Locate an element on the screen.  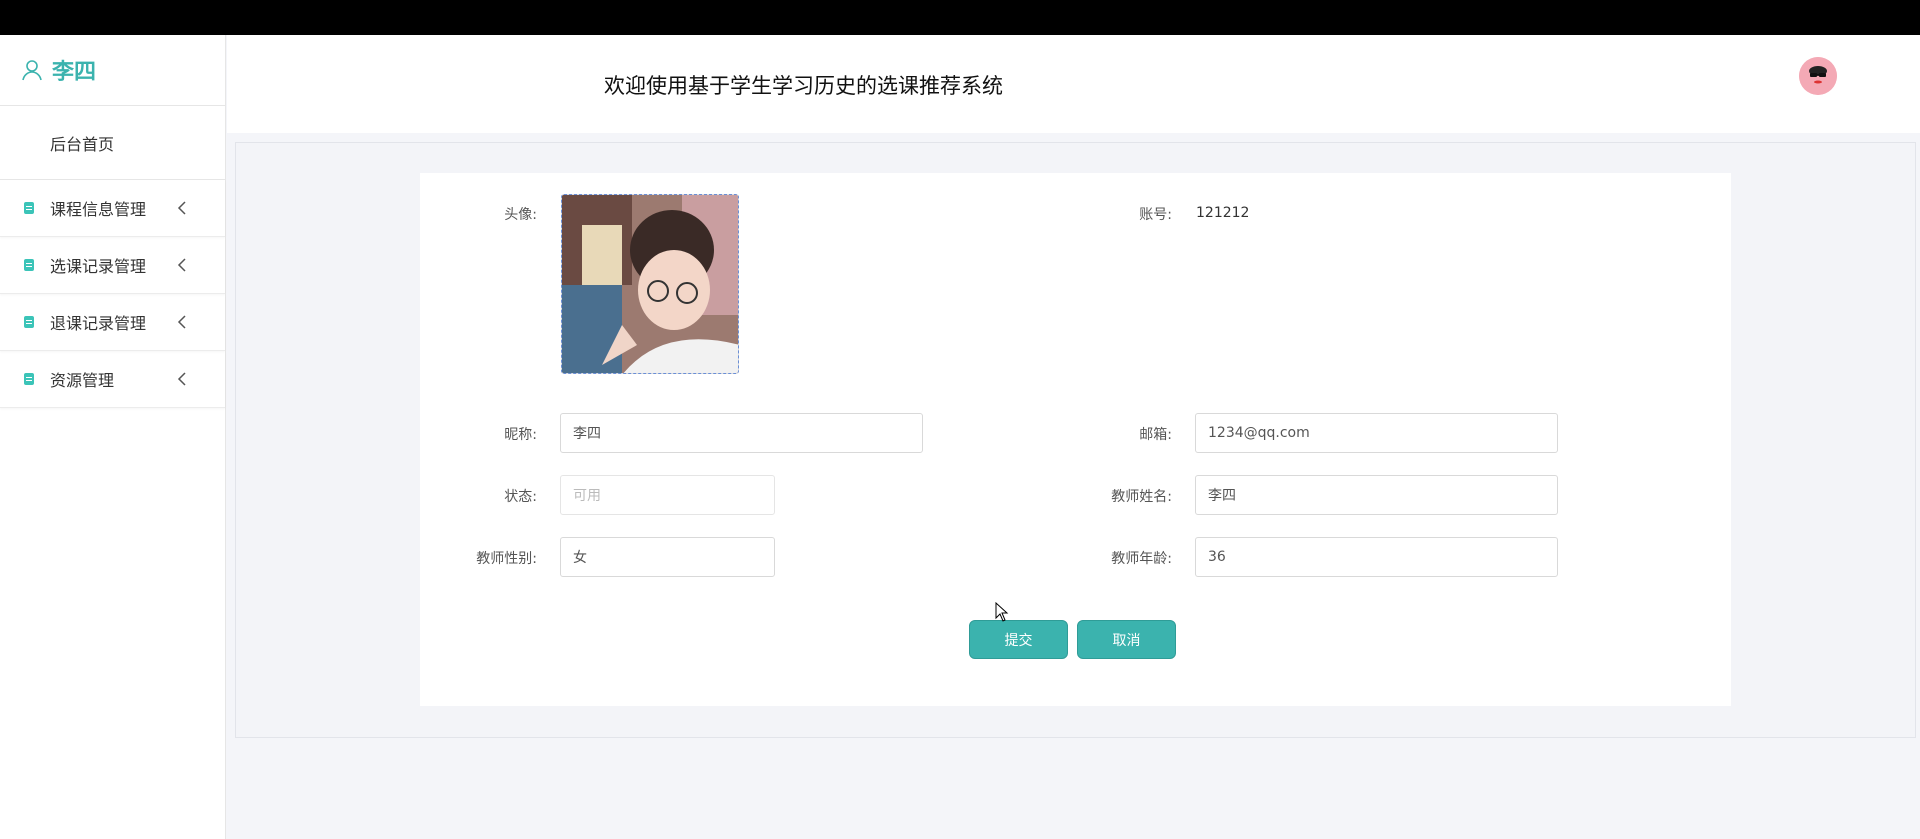
email-label: 邮箱: is located at coordinates (1155, 435).